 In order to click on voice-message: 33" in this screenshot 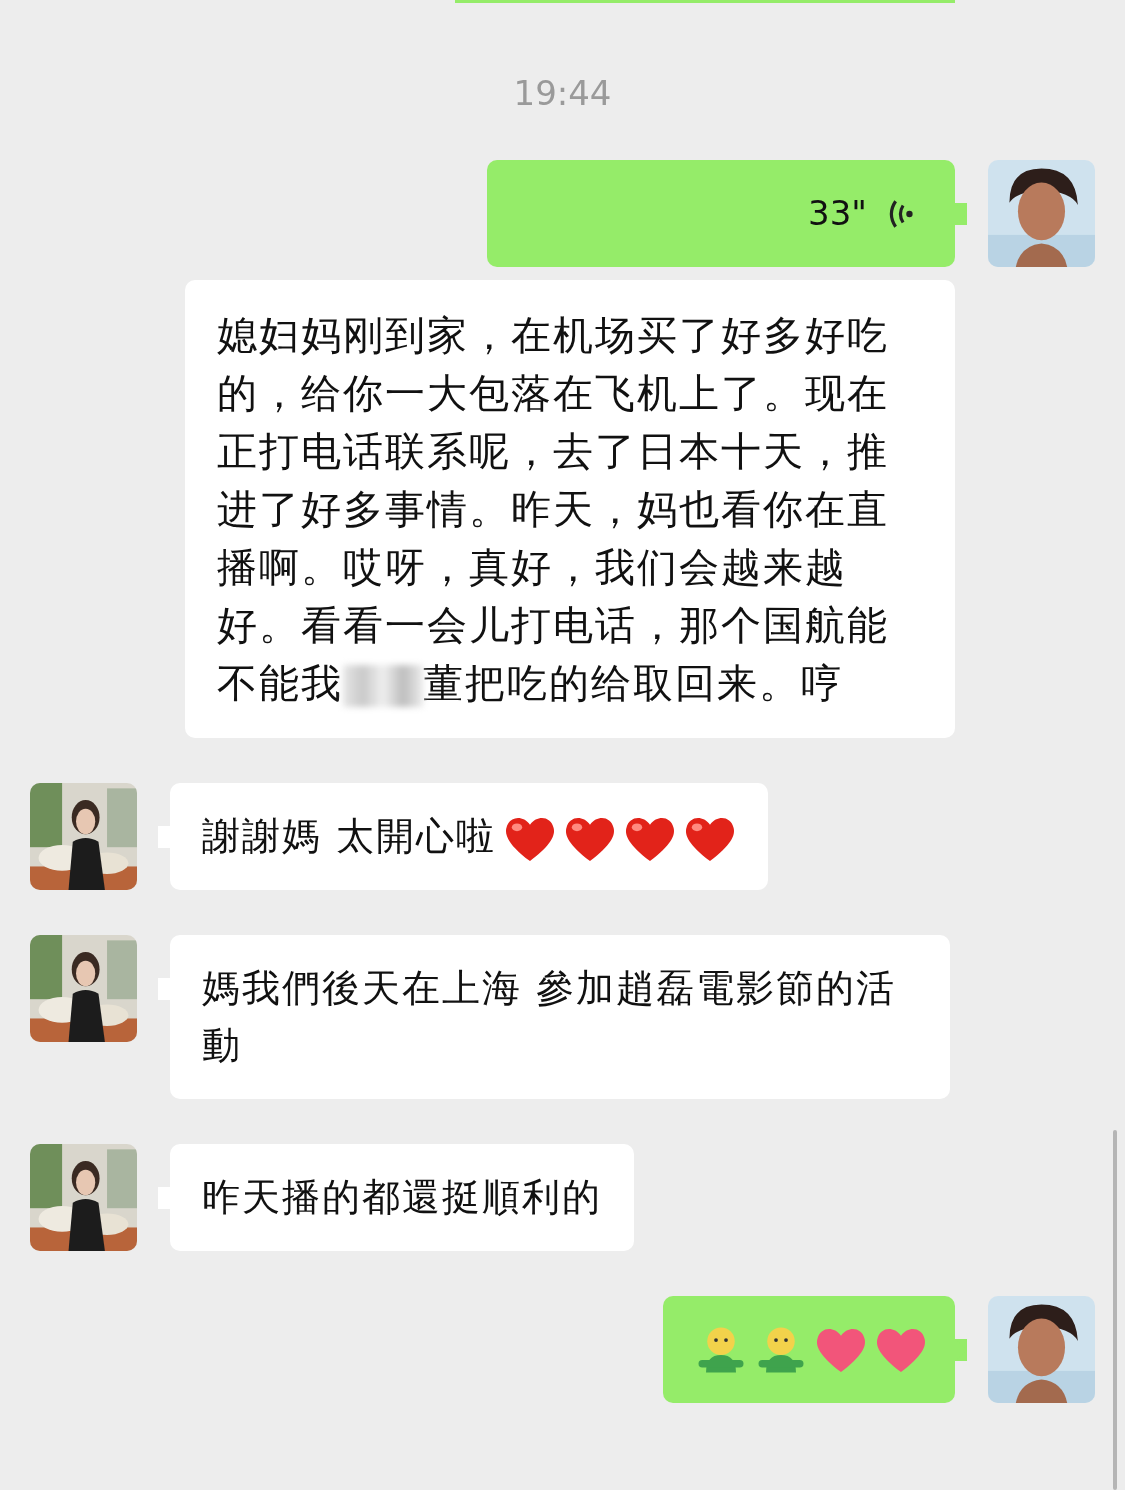, I will do `click(721, 213)`.